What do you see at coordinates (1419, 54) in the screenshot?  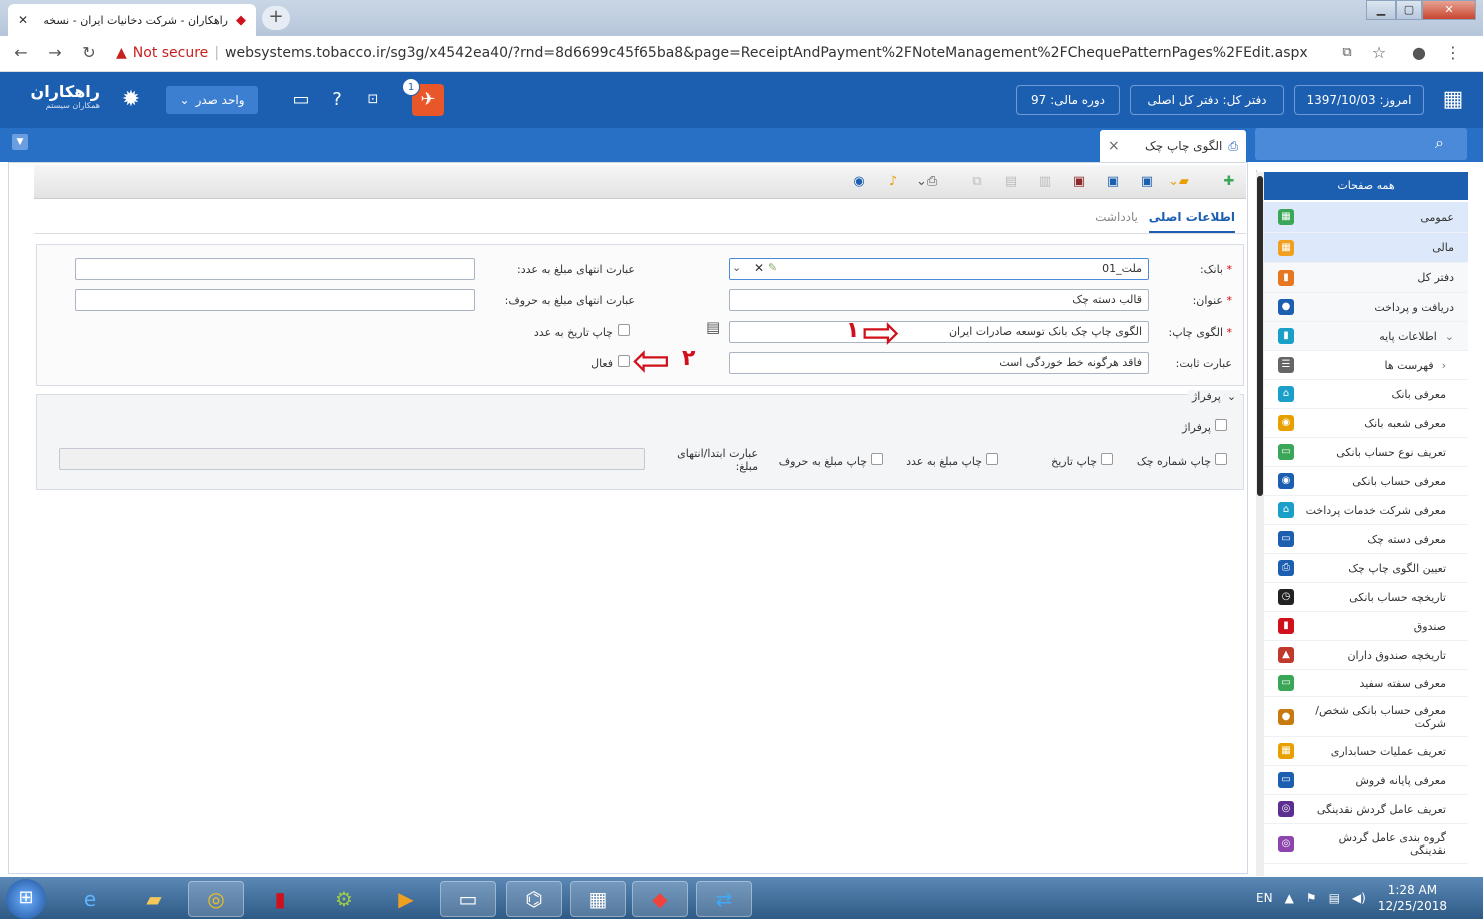 I see `account-icon: ●` at bounding box center [1419, 54].